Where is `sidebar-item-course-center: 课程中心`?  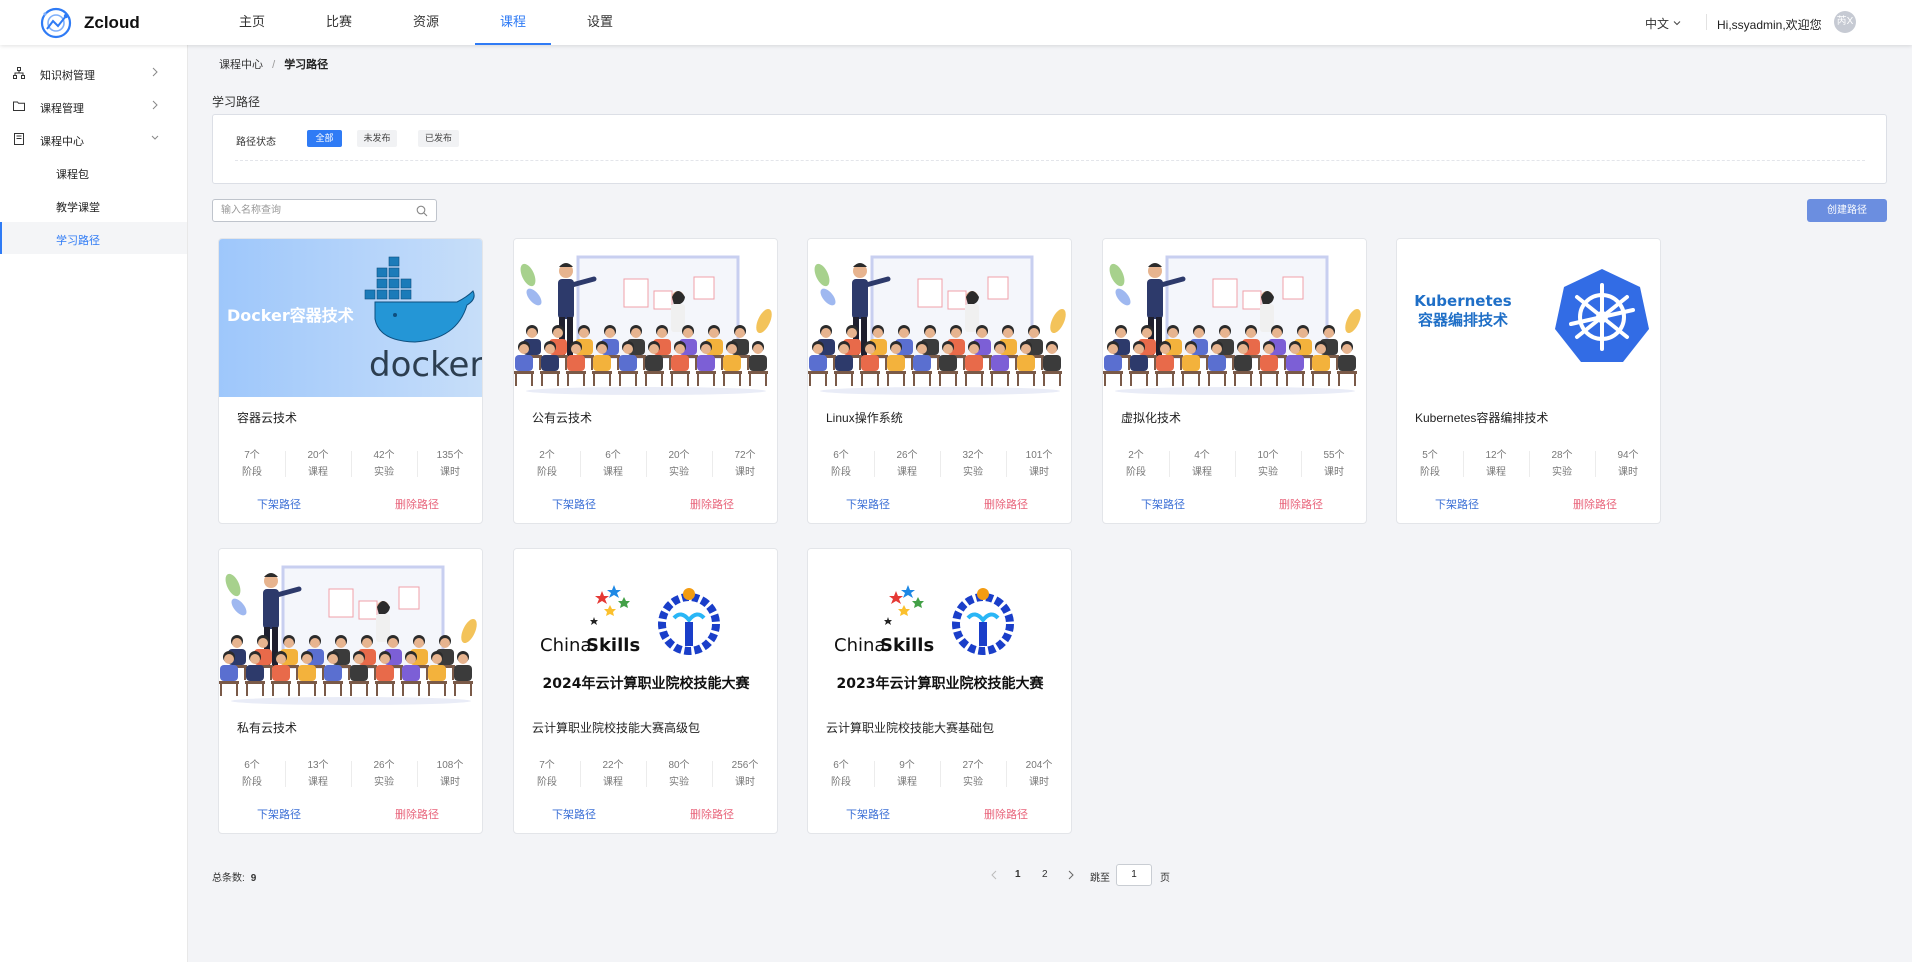 sidebar-item-course-center: 课程中心 is located at coordinates (93, 139).